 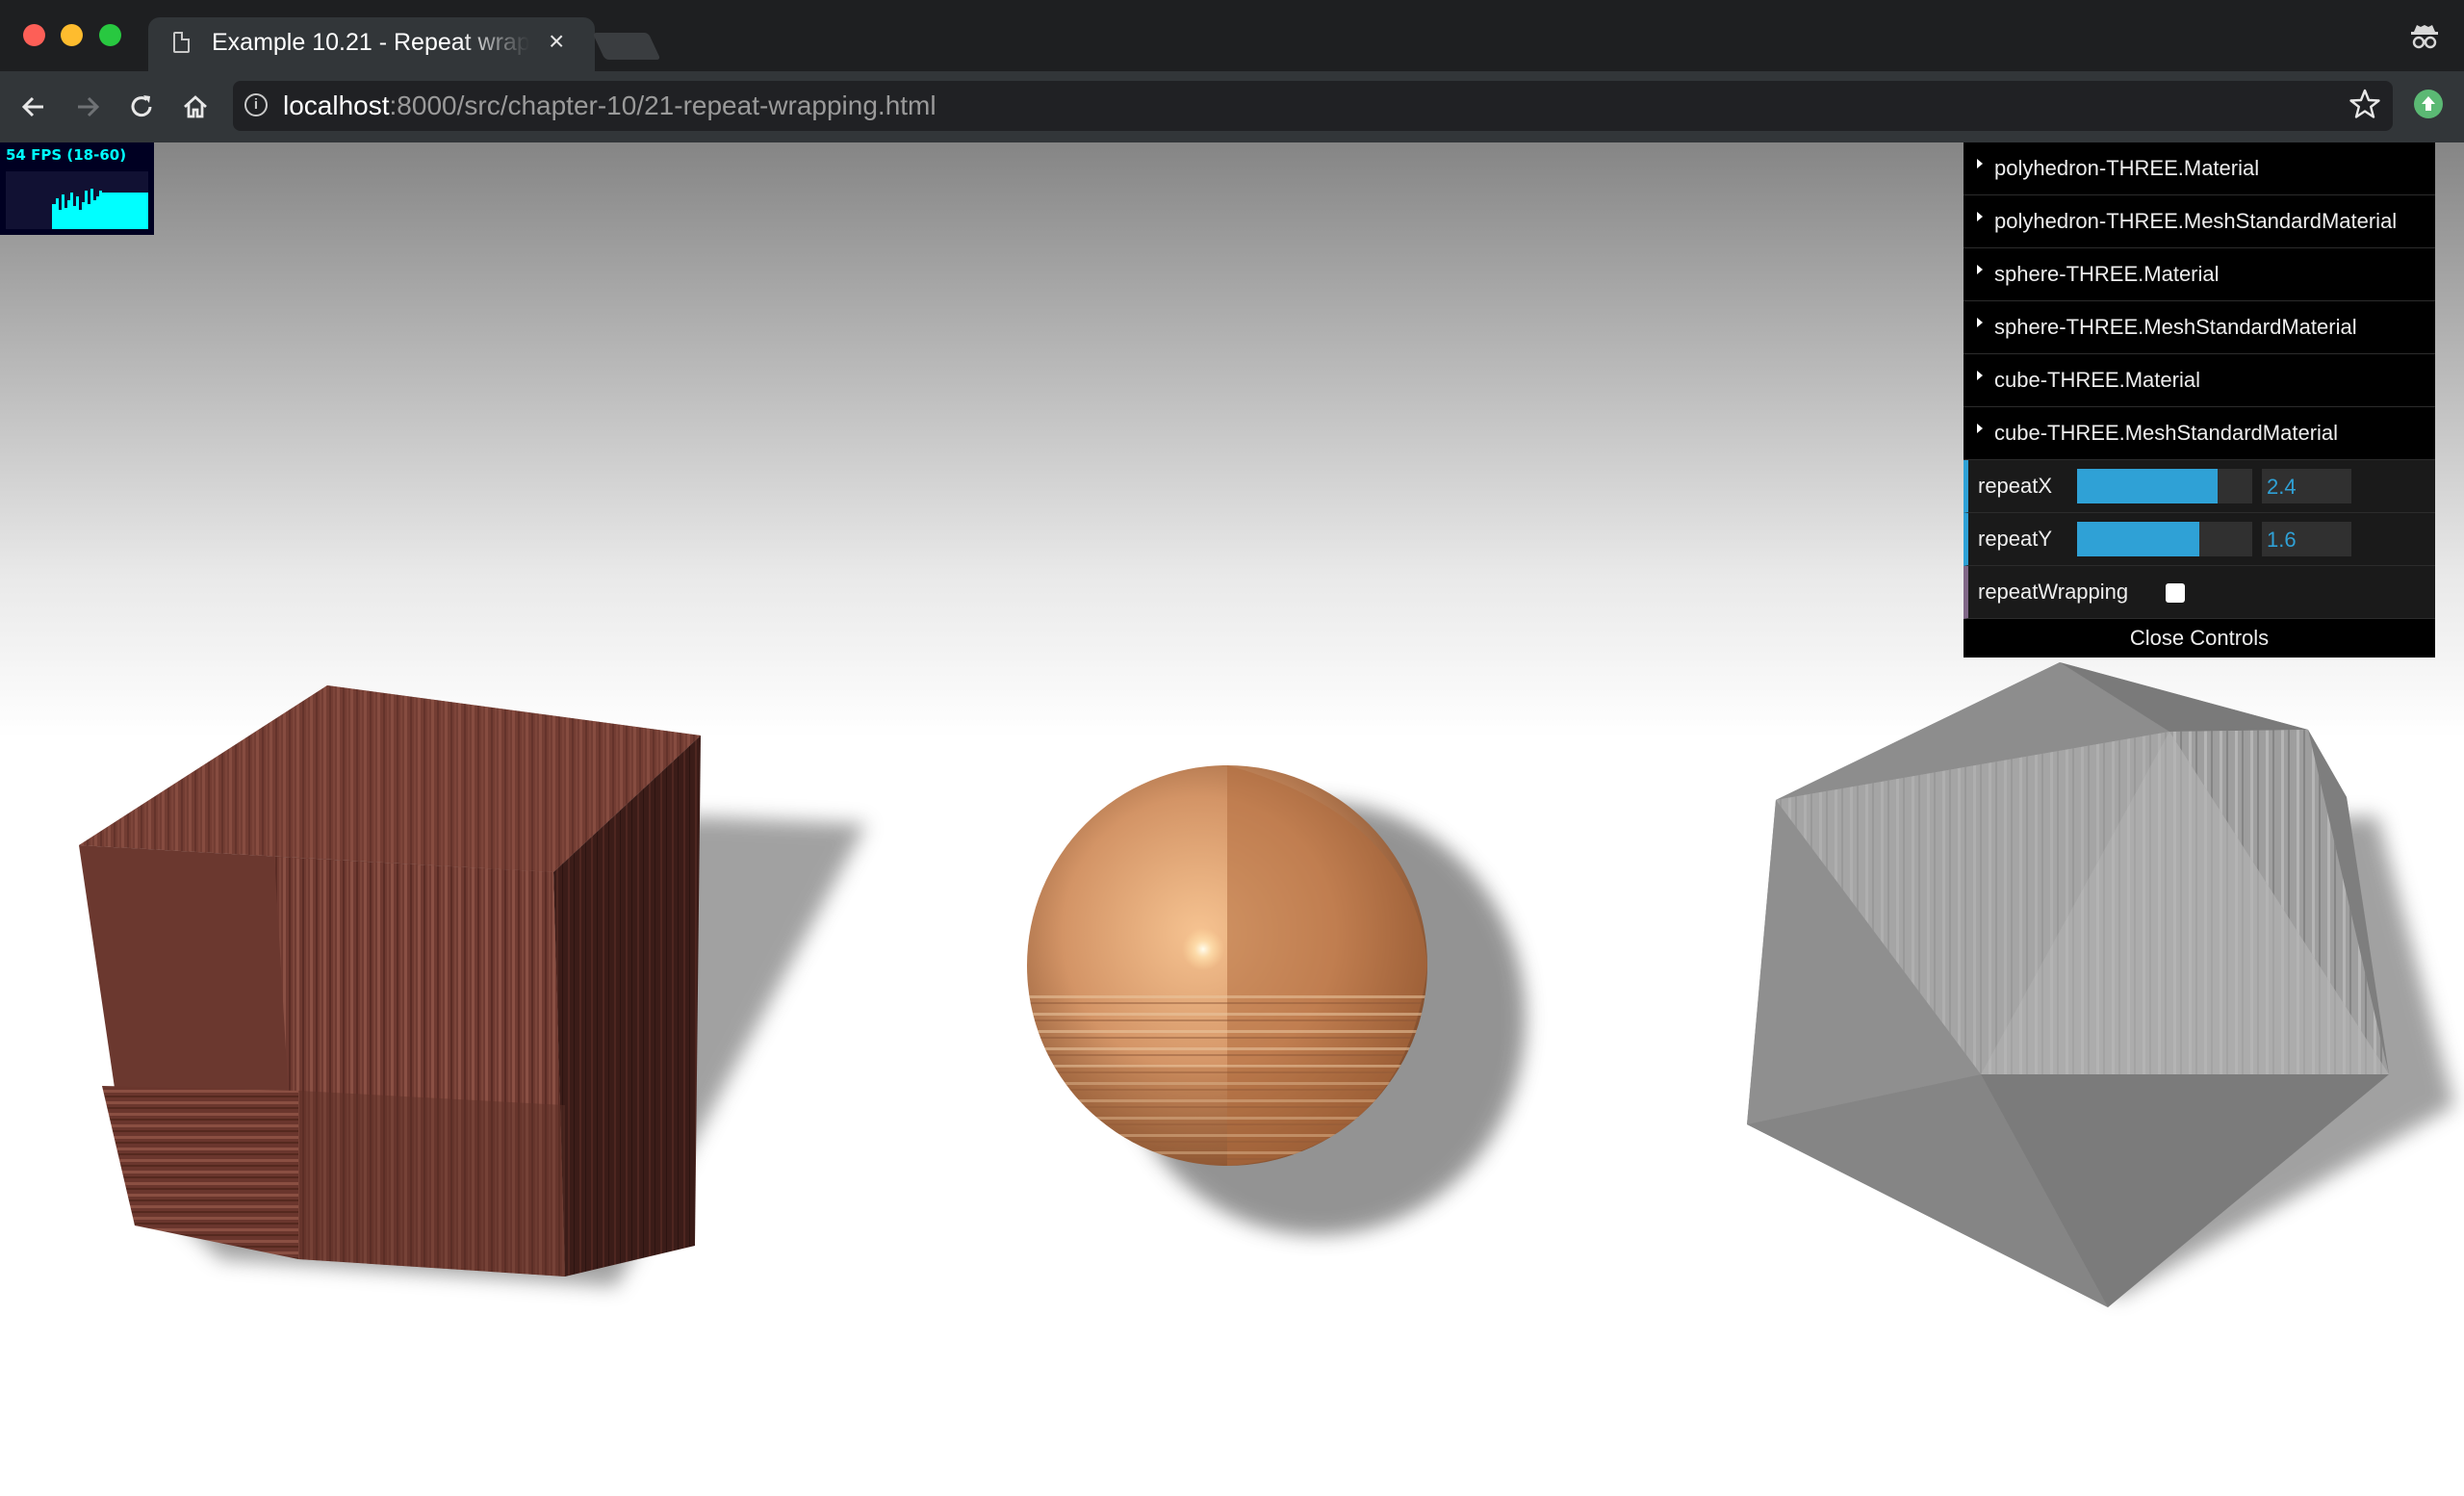 I want to click on folder-cube-material: cube-THREE.Material, so click(x=2199, y=380).